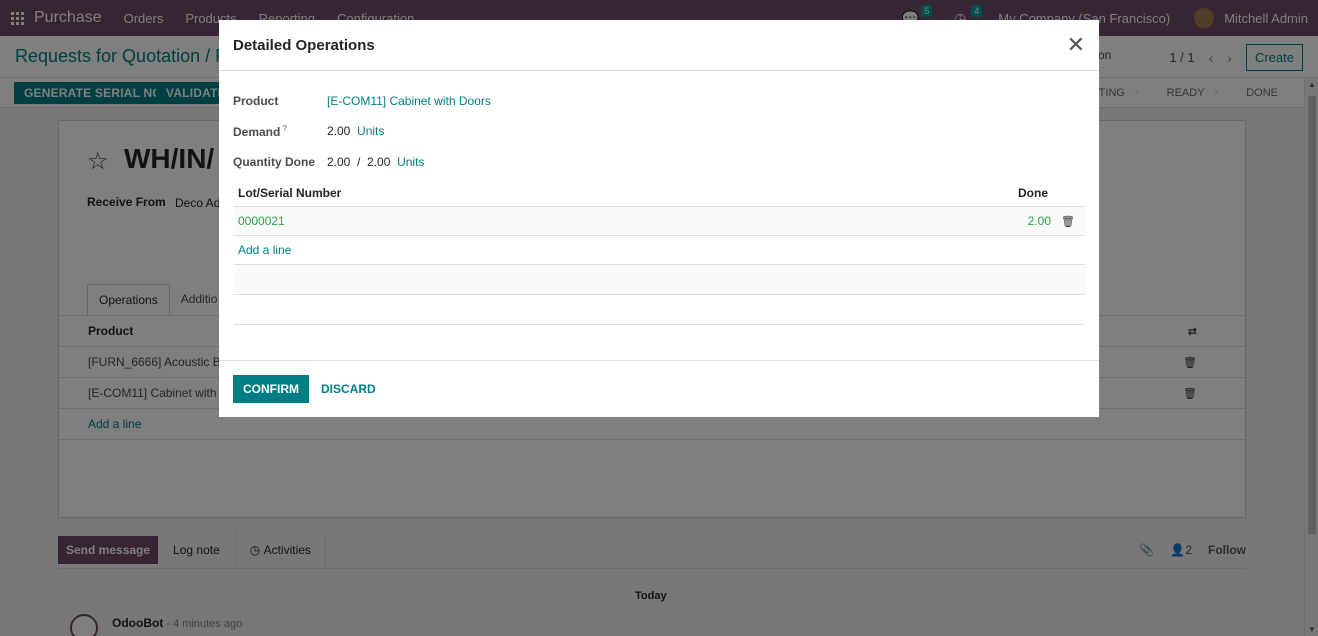  Describe the element at coordinates (659, 193) in the screenshot. I see `table-header: Lot/Serial Number Done` at that location.